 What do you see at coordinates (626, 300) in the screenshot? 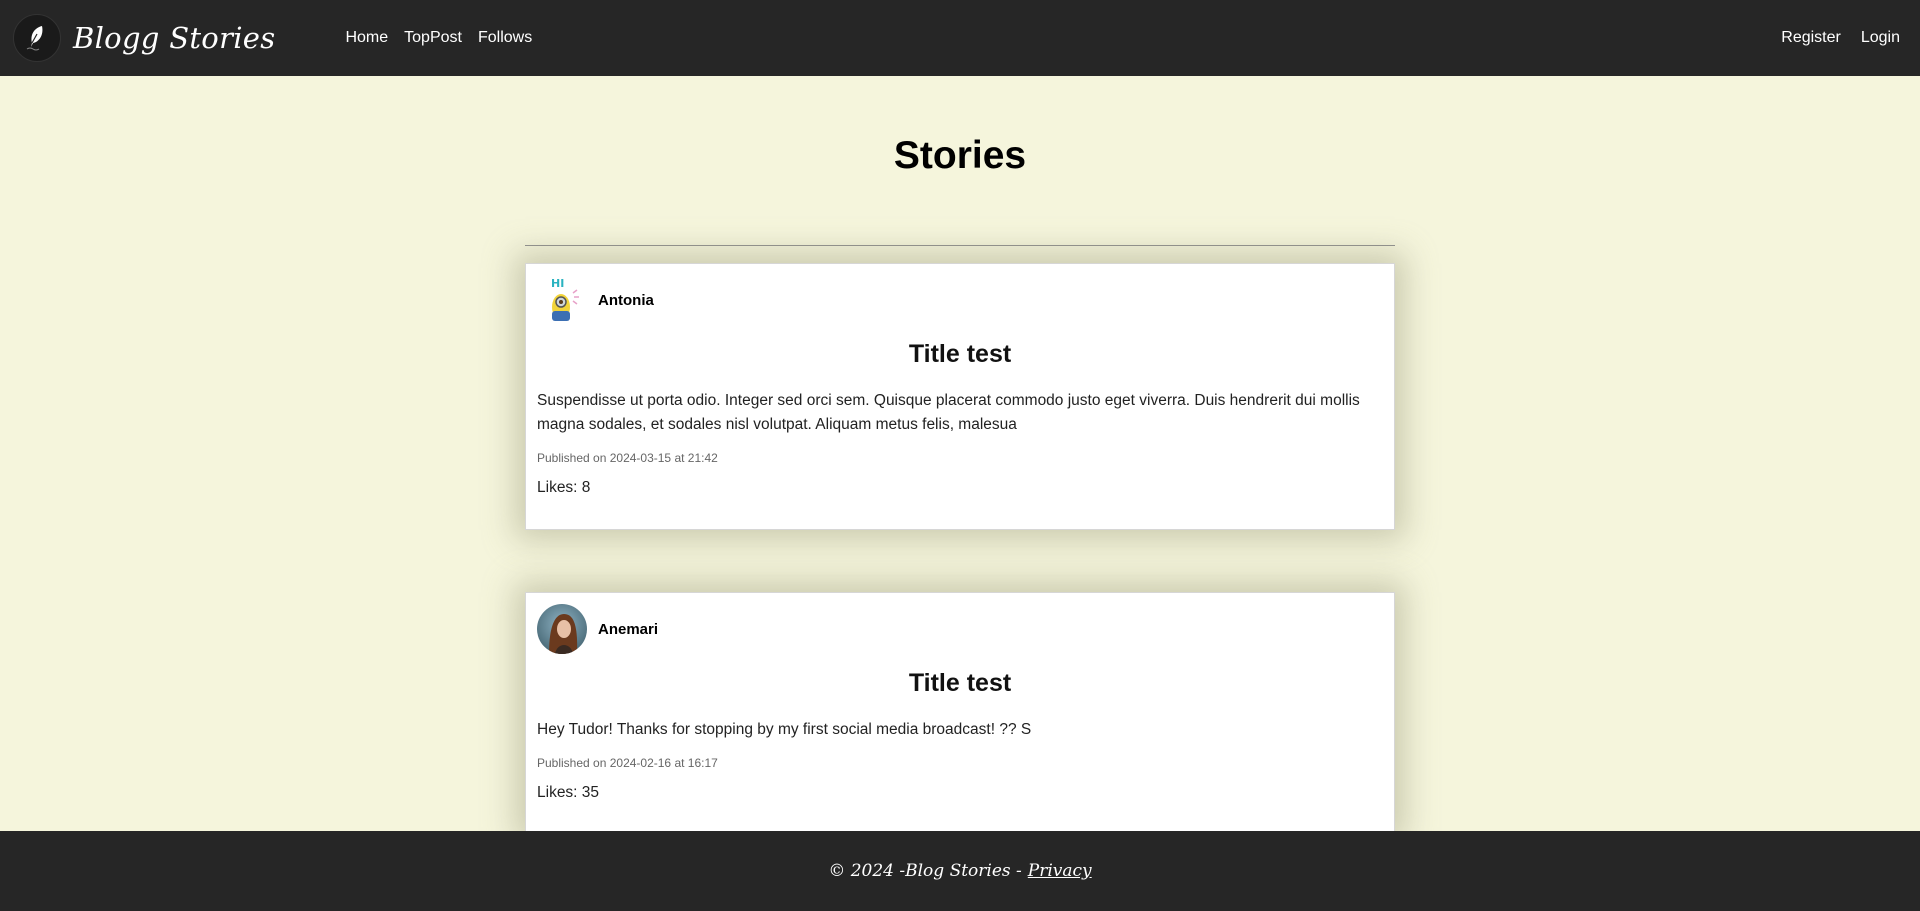
I see `author-name: Antonia` at bounding box center [626, 300].